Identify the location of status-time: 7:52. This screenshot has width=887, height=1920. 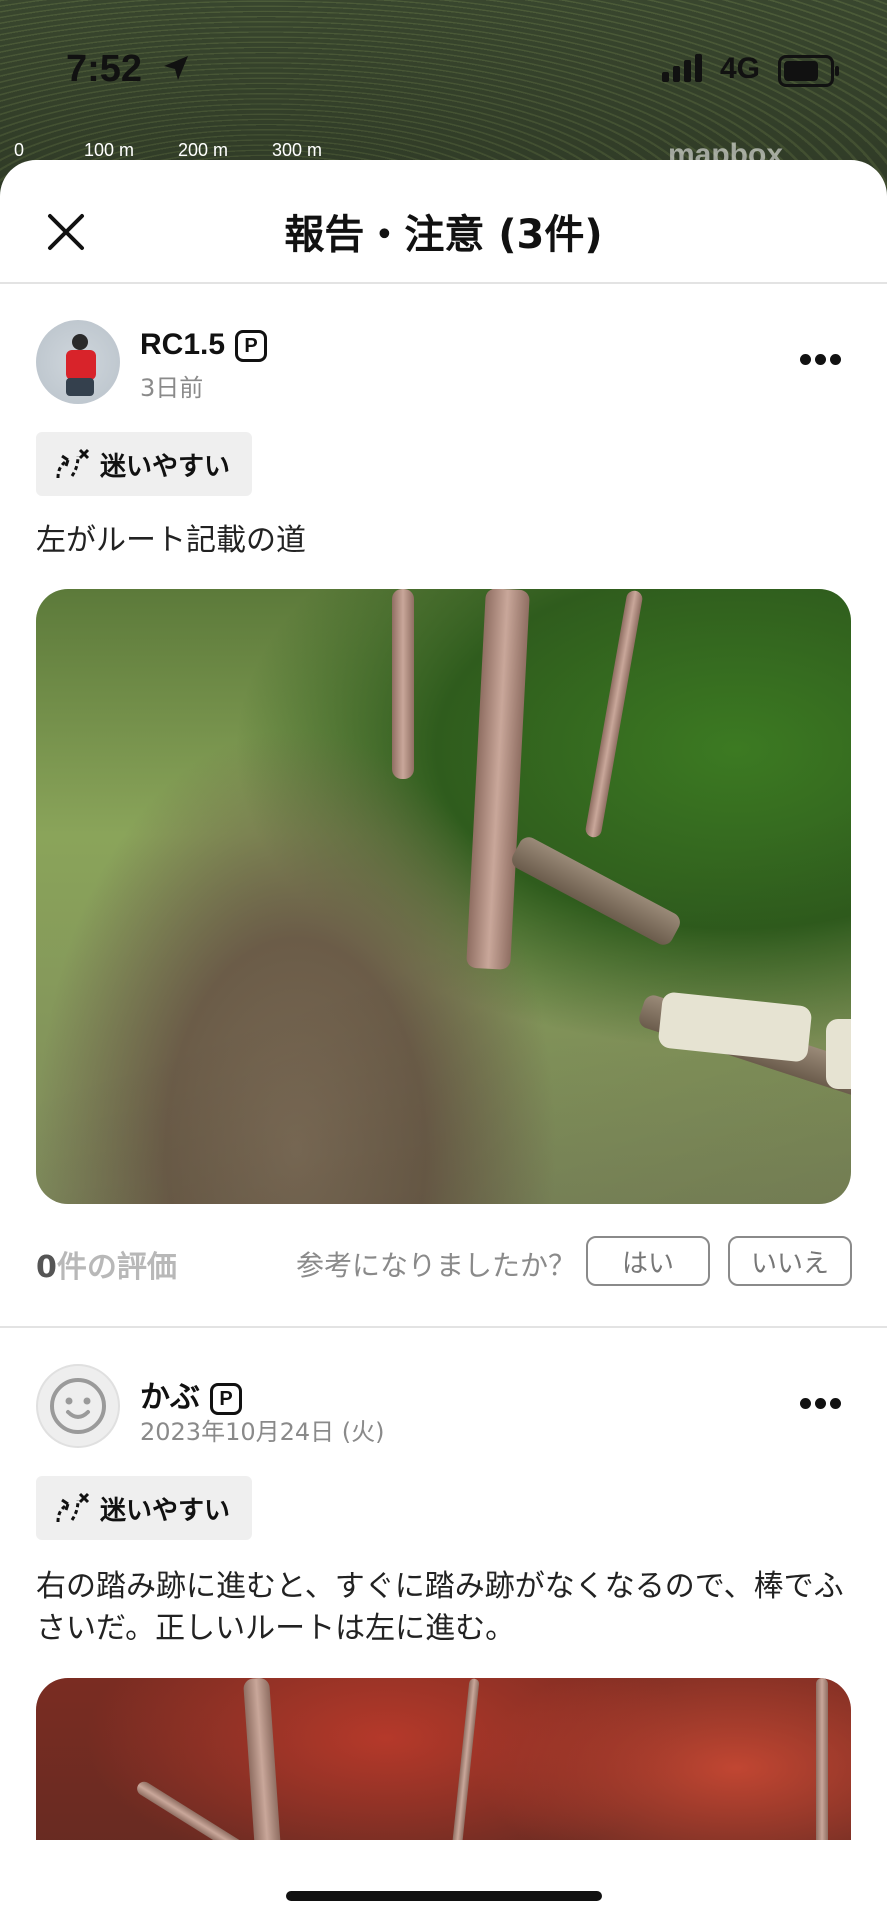
(104, 69).